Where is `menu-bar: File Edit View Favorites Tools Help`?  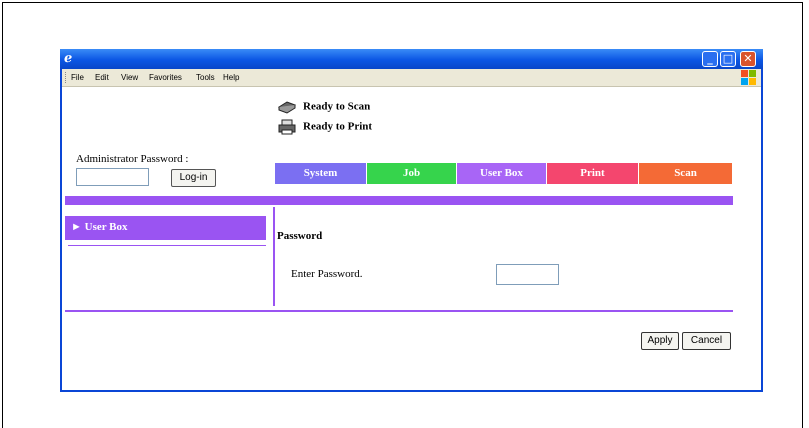
menu-bar: File Edit View Favorites Tools Help is located at coordinates (411, 78).